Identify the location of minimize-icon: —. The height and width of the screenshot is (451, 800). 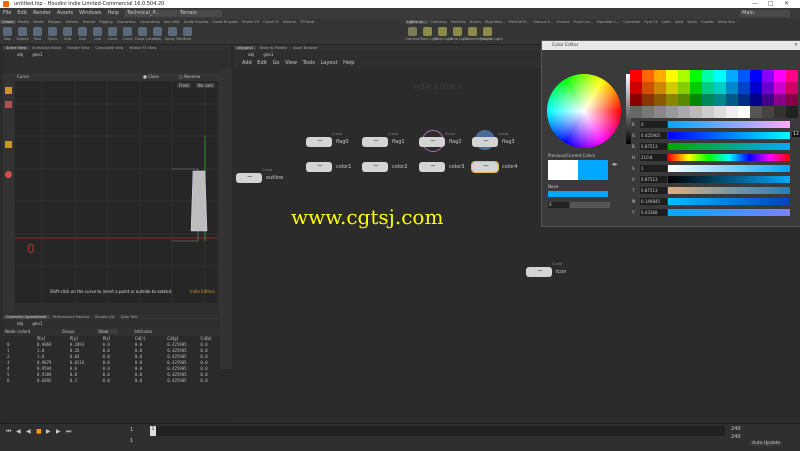
(755, 4).